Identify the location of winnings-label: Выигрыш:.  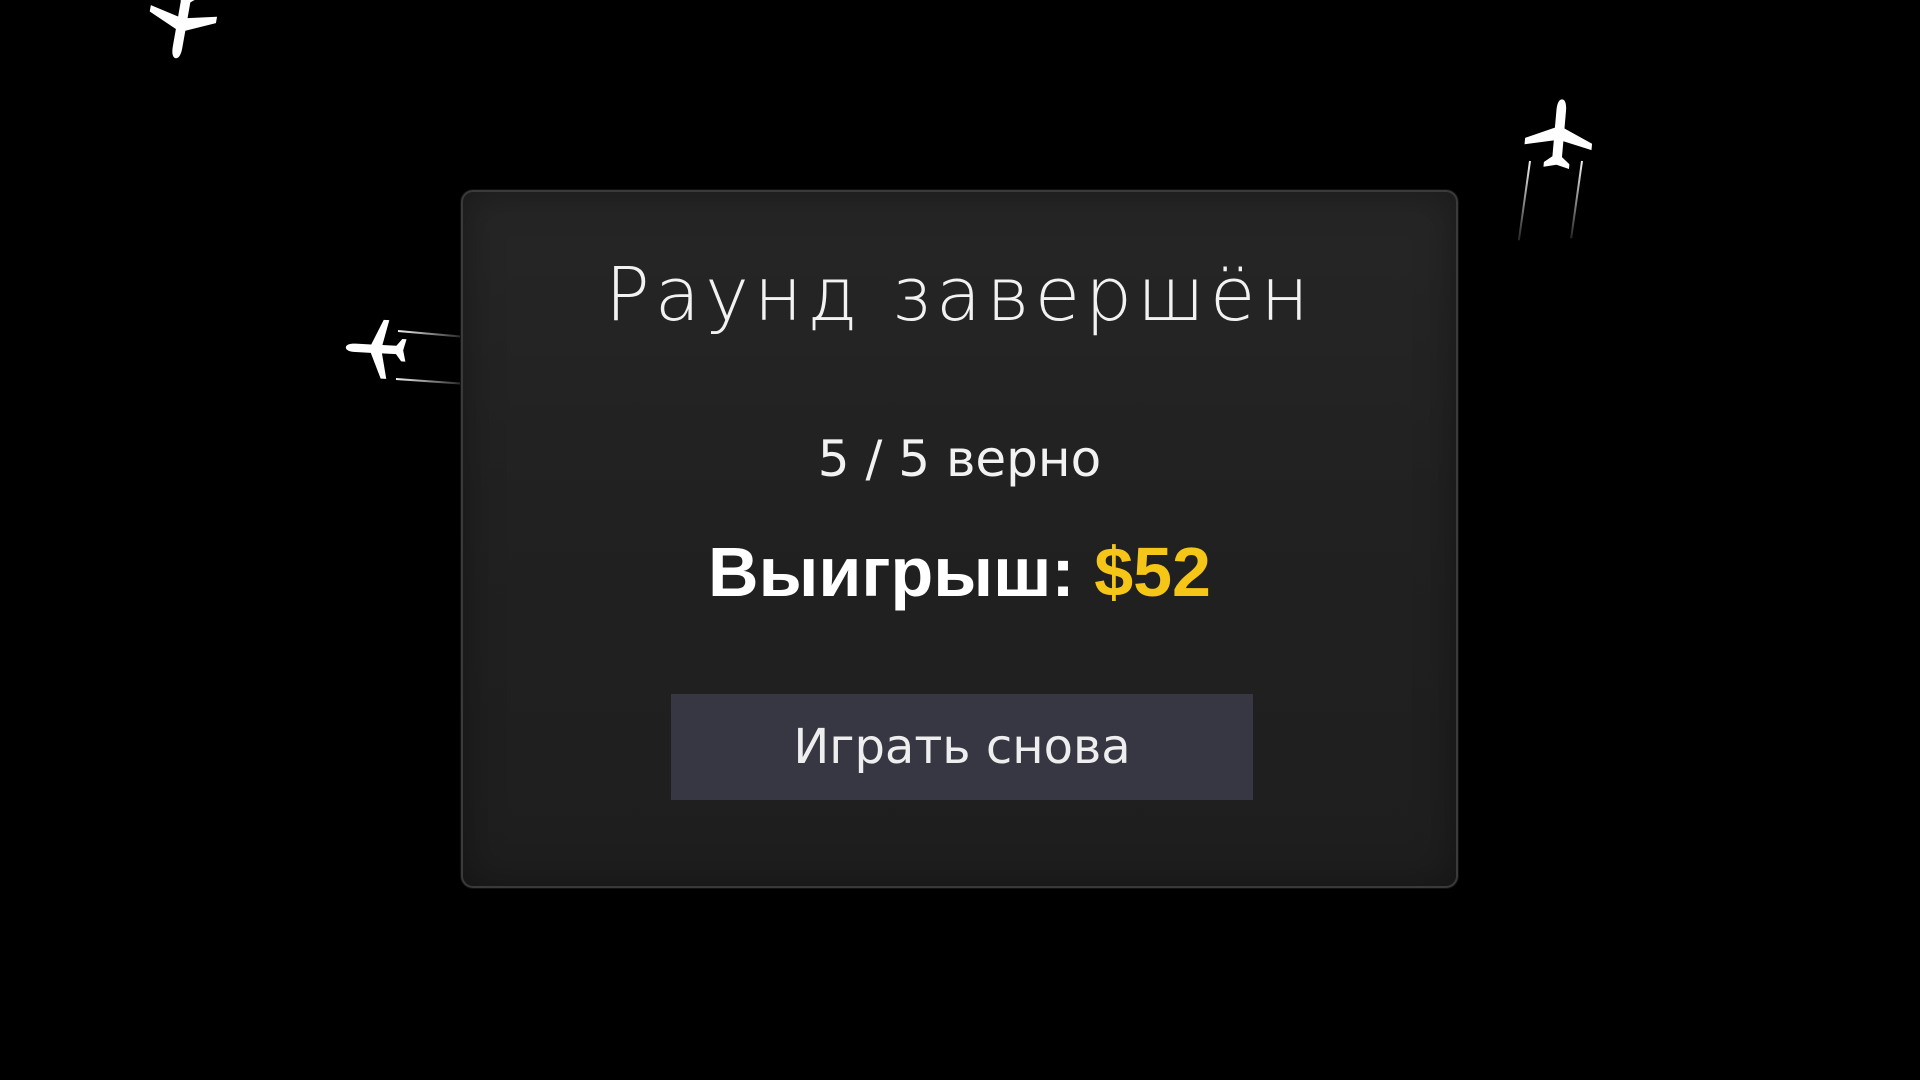
(891, 572).